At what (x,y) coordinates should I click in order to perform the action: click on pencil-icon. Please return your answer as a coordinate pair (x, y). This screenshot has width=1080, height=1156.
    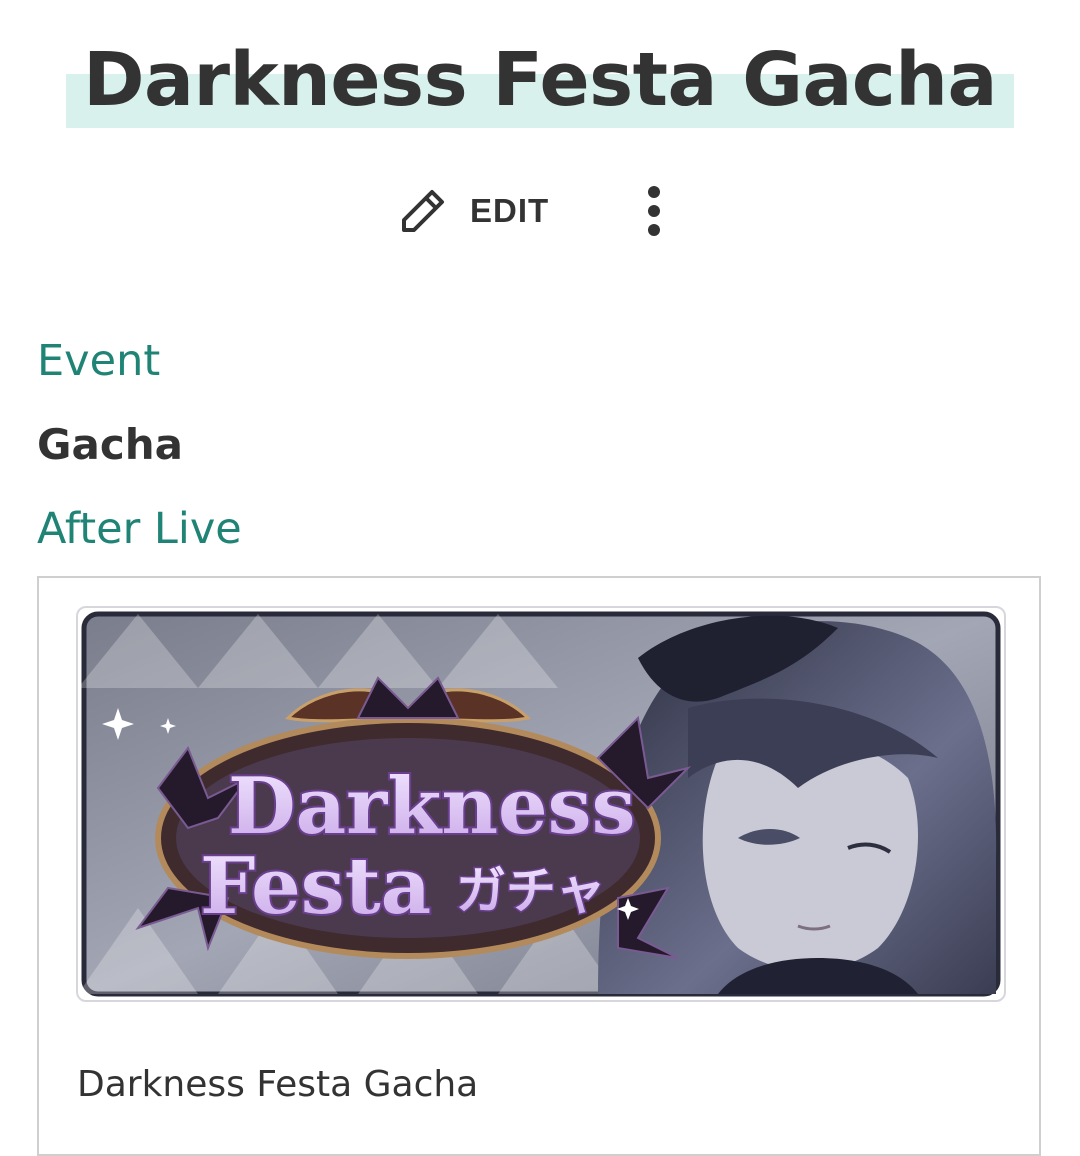
    Looking at the image, I should click on (423, 211).